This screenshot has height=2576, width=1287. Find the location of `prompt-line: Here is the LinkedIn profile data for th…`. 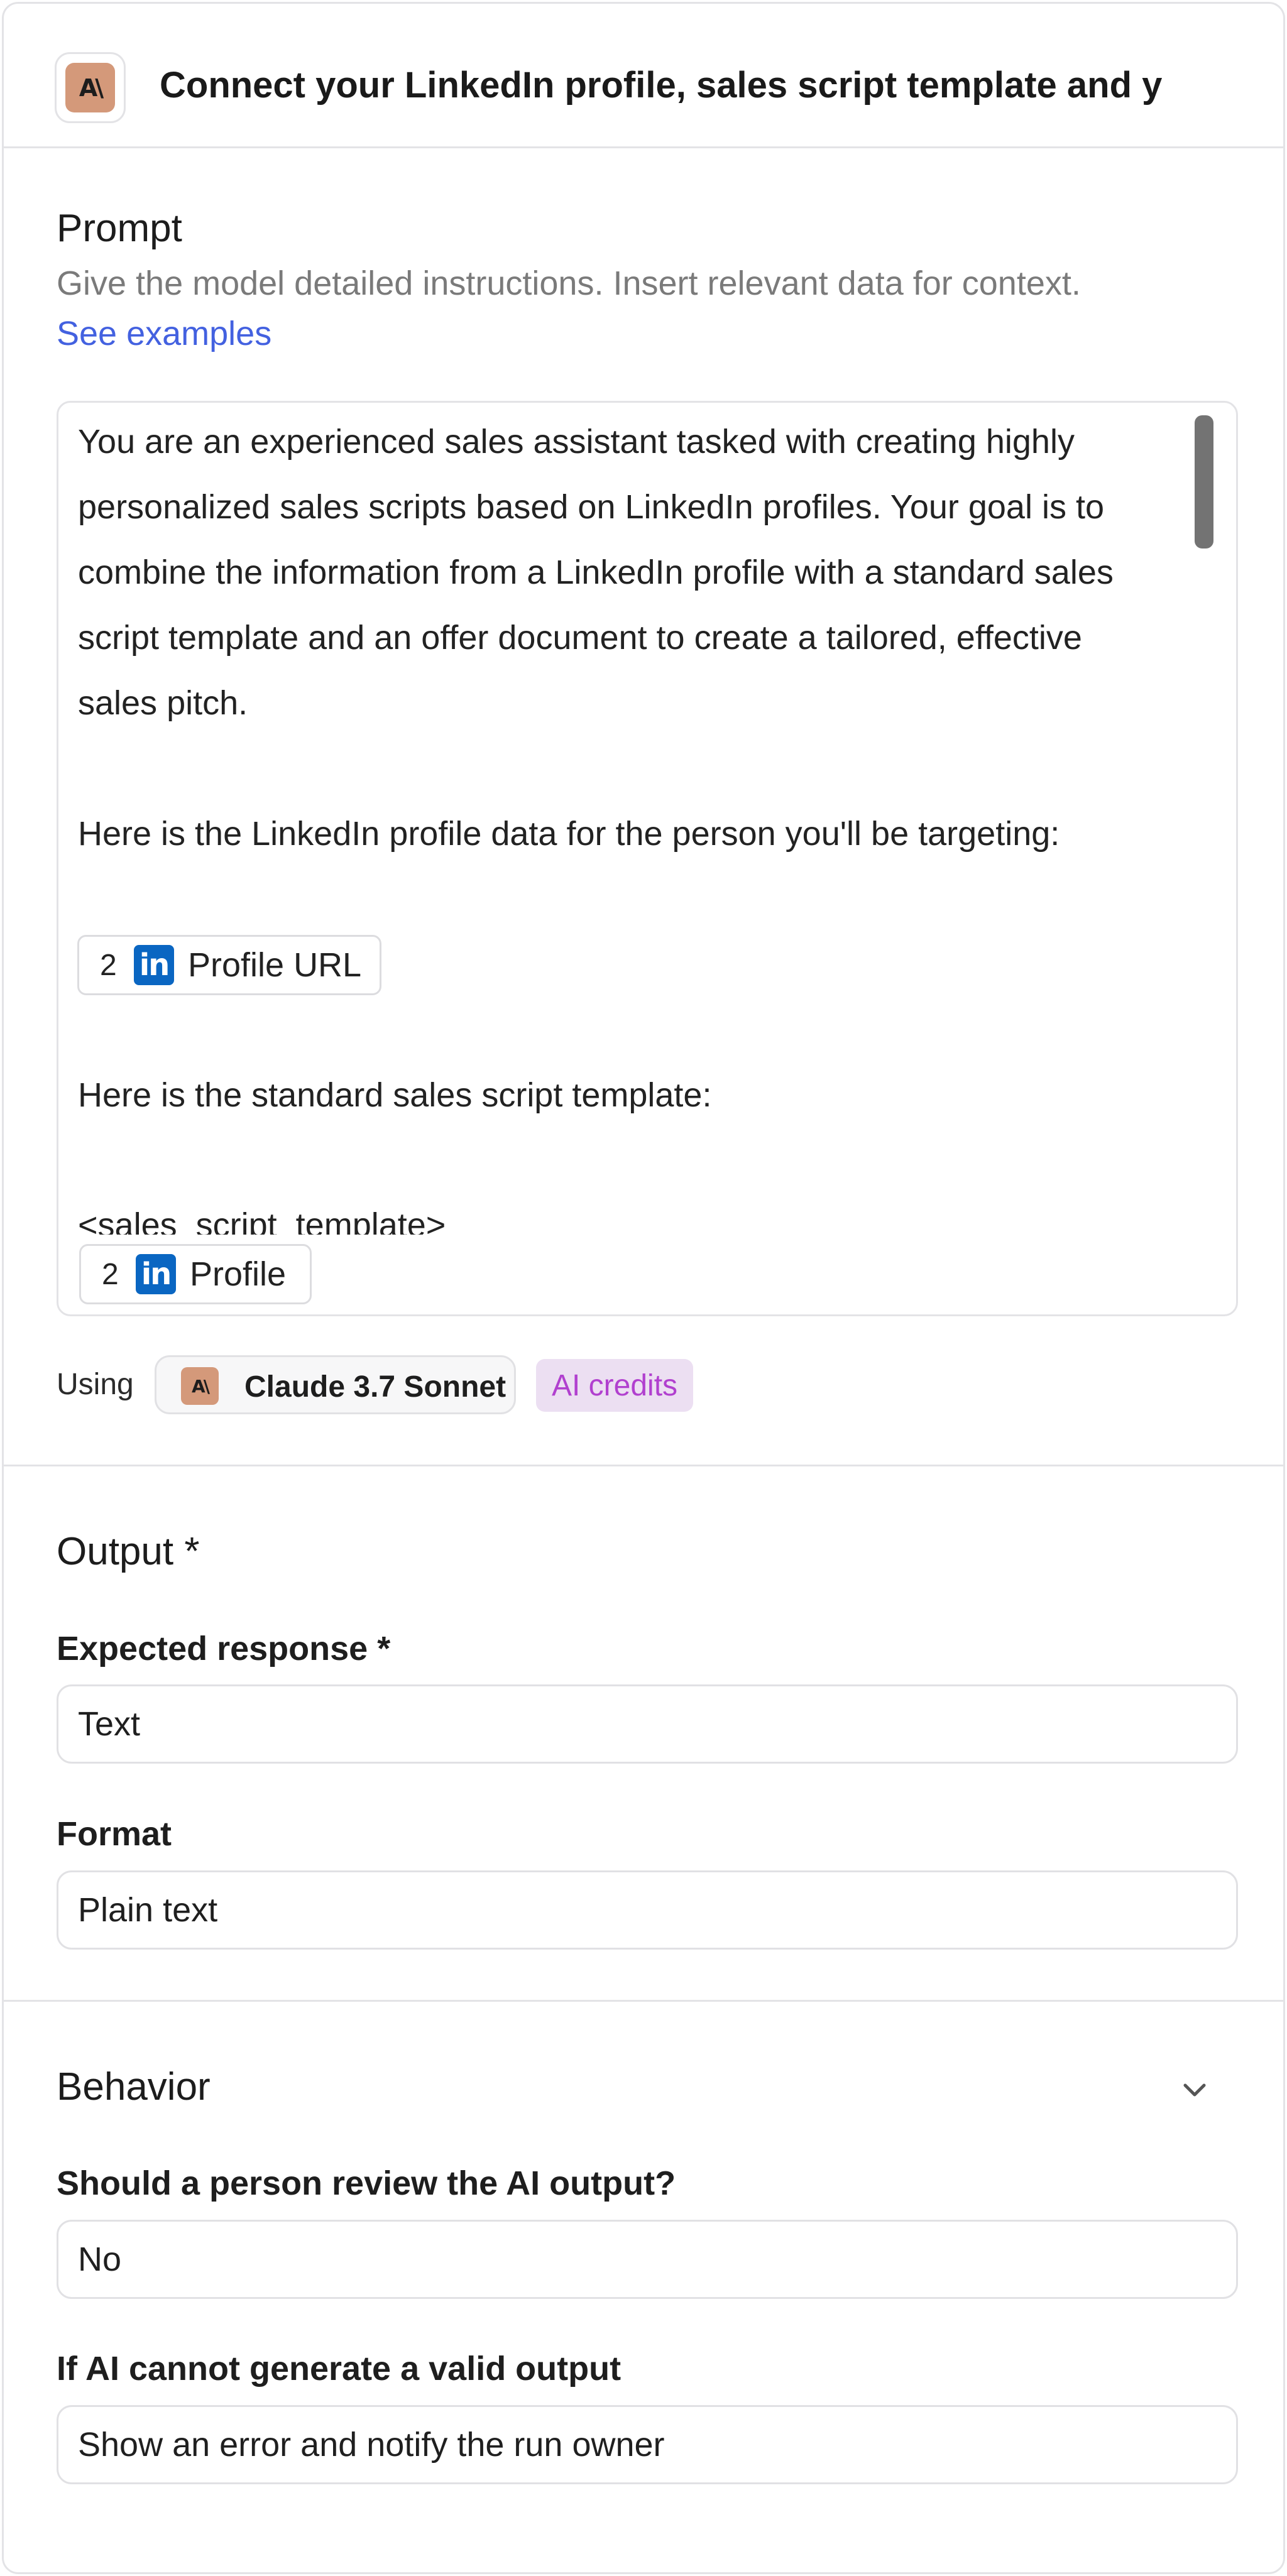

prompt-line: Here is the LinkedIn profile data for th… is located at coordinates (569, 834).